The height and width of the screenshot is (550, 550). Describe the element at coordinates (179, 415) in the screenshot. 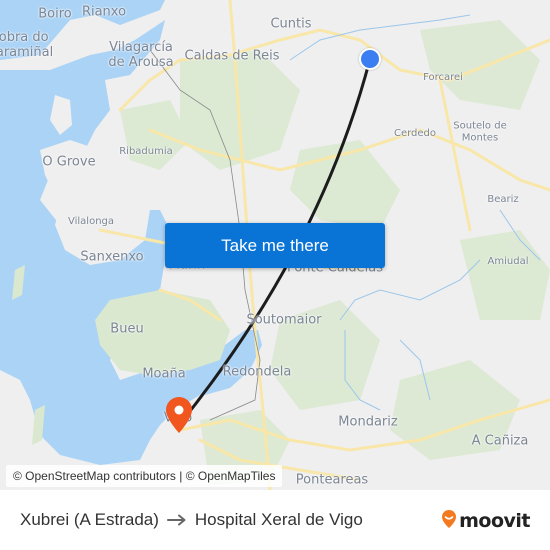

I see `destination-pin-icon` at that location.